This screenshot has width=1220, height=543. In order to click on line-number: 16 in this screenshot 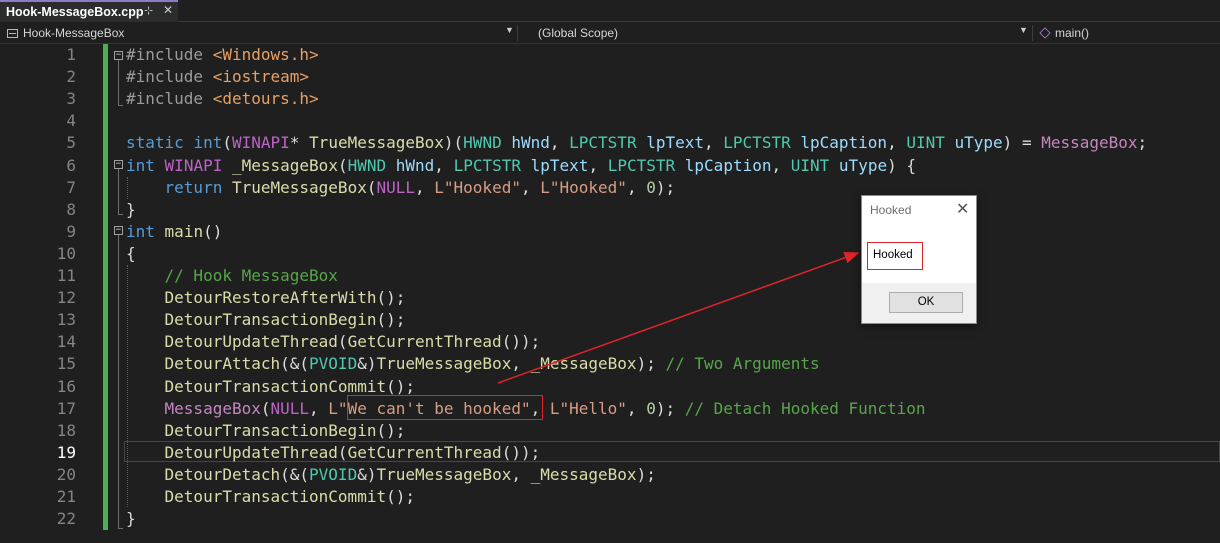, I will do `click(66, 386)`.